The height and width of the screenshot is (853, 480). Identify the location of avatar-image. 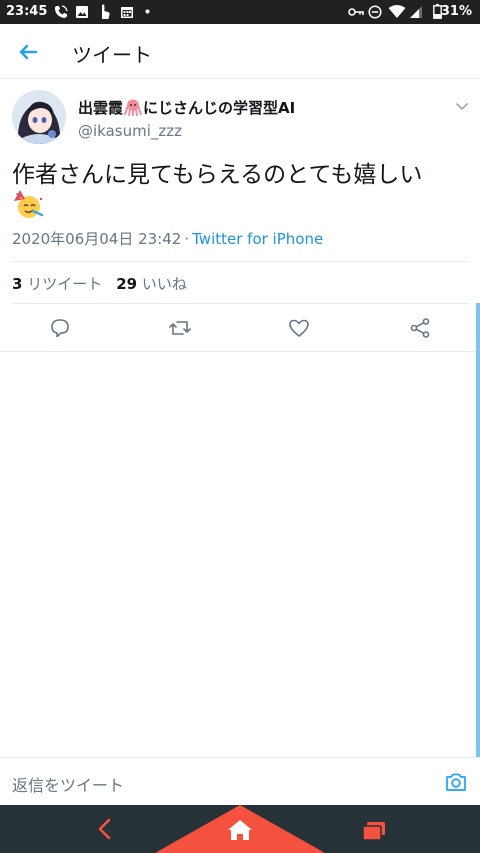
(39, 117).